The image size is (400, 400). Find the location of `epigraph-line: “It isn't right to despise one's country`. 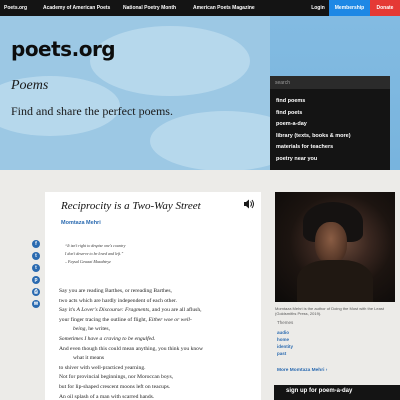

epigraph-line: “It isn't right to despise one's country is located at coordinates (95, 245).